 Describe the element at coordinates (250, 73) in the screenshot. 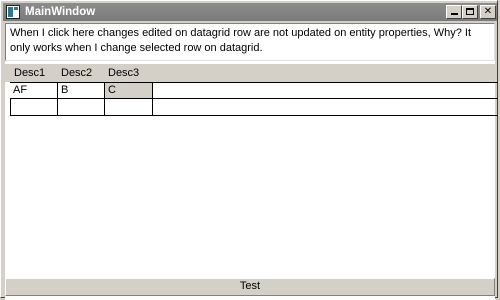

I see `datagrid-header: Desc1 Desc2 Desc3` at that location.